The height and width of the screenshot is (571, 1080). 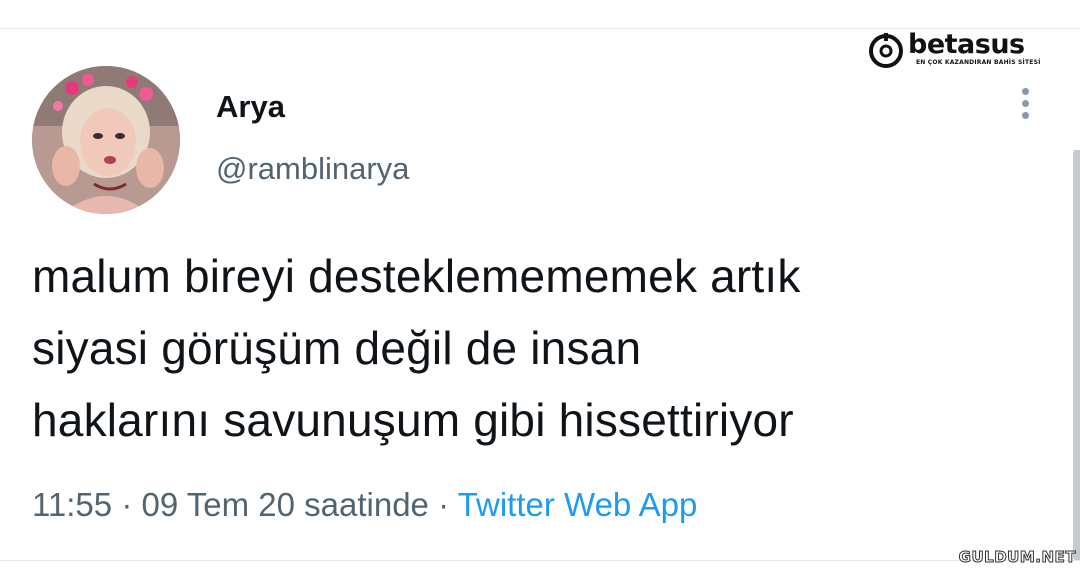 What do you see at coordinates (413, 420) in the screenshot?
I see `tweet-text-line: haklarını savunuşum gibi hissettiriyor` at bounding box center [413, 420].